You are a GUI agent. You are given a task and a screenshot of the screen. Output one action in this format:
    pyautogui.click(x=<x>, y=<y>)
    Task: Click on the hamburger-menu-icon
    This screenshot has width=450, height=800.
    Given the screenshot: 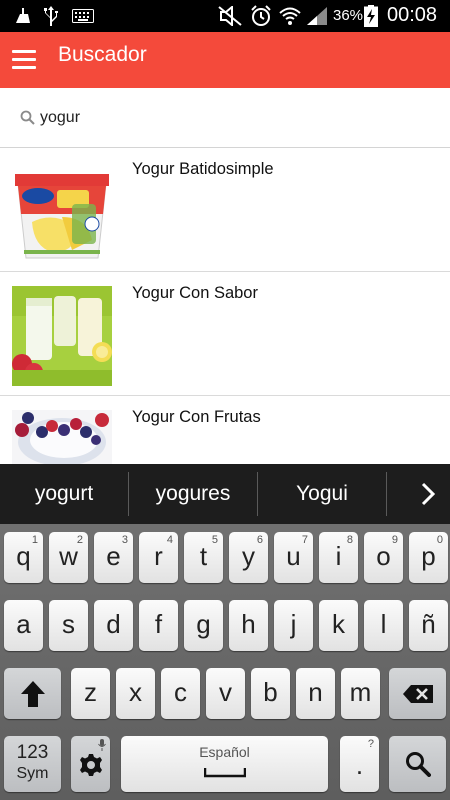 What is the action you would take?
    pyautogui.click(x=24, y=60)
    